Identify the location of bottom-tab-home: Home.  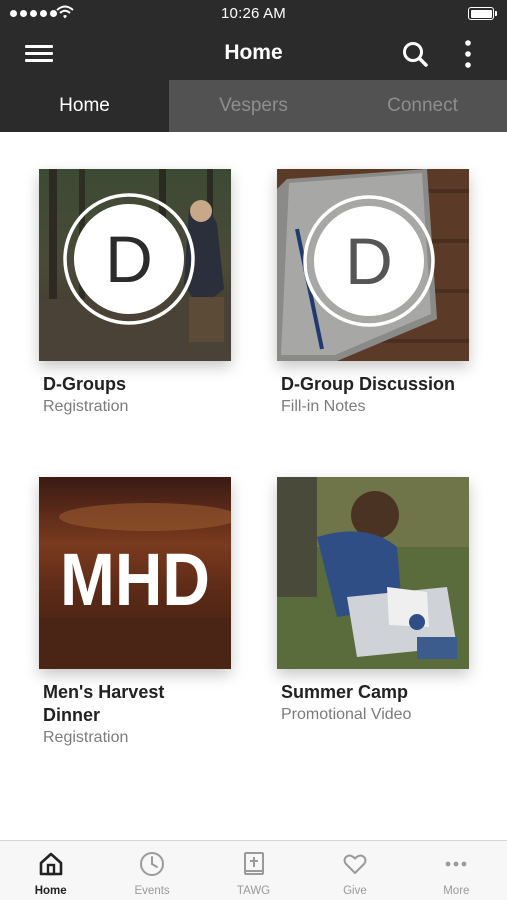
(50, 870).